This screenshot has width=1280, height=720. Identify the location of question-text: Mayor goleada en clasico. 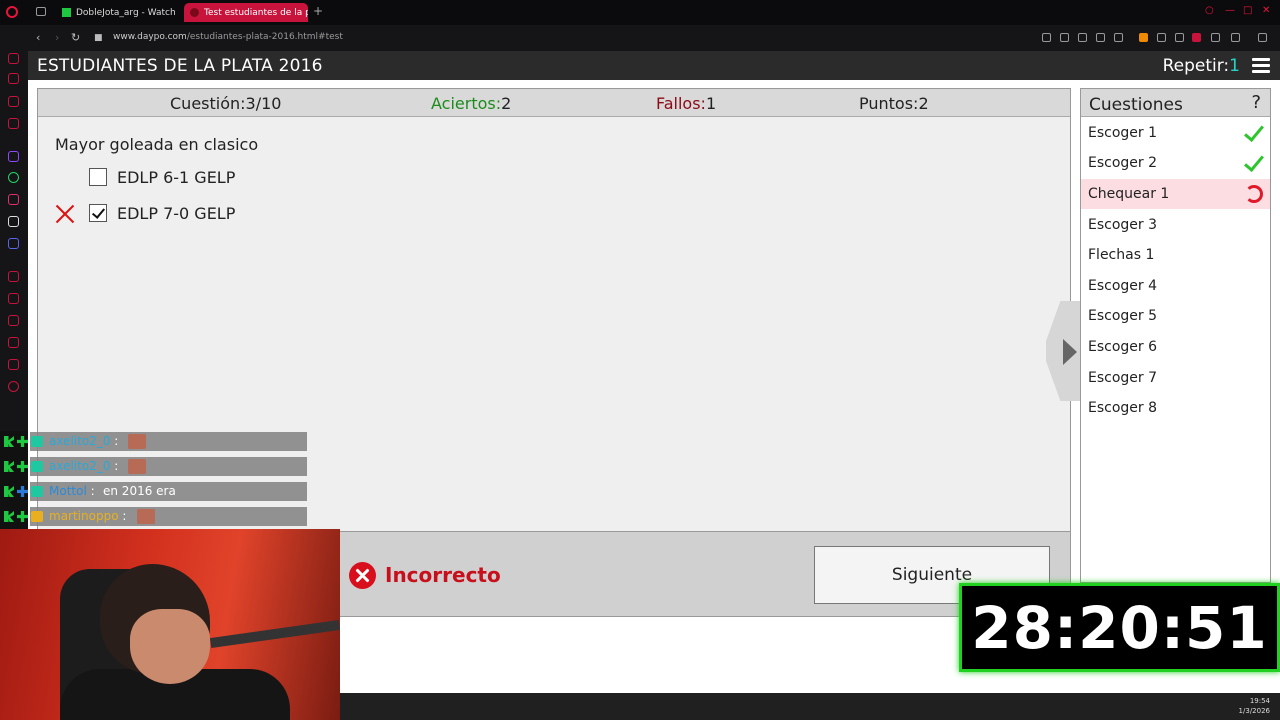
(157, 144).